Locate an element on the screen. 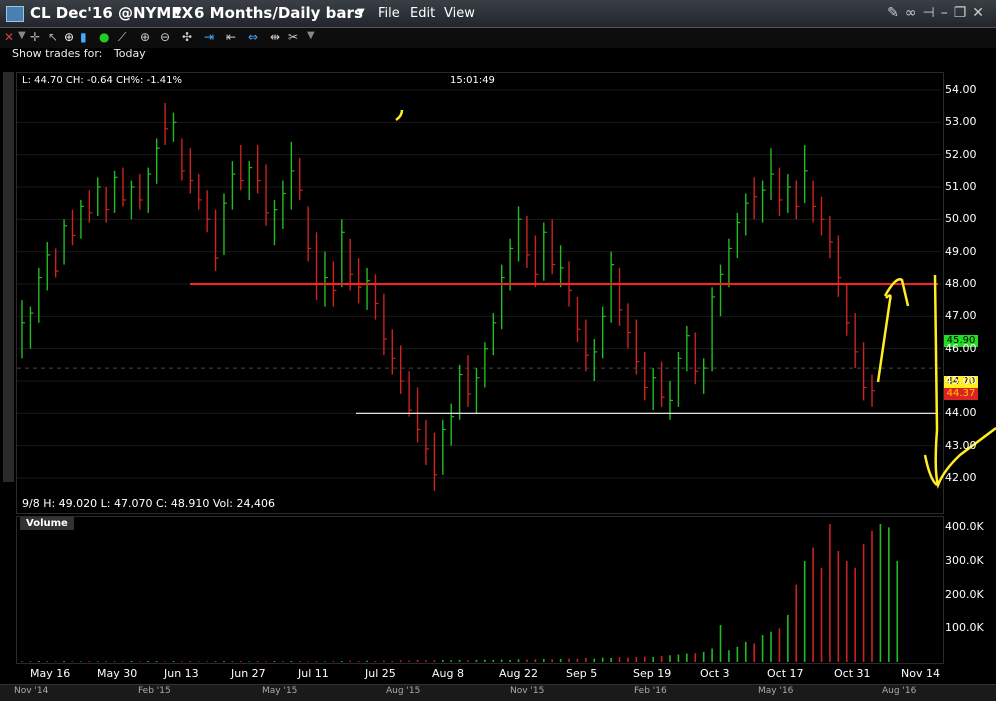  price-axis-label: 52.00 is located at coordinates (961, 154).